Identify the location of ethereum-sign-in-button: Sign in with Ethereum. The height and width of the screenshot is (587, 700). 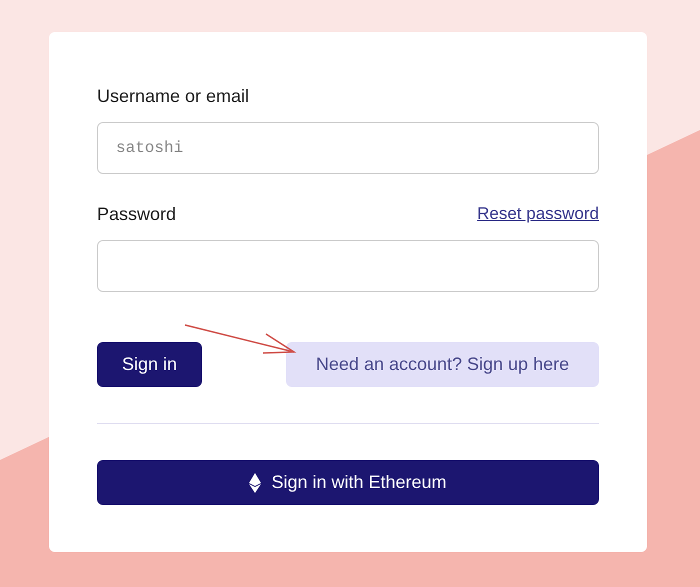
(348, 482).